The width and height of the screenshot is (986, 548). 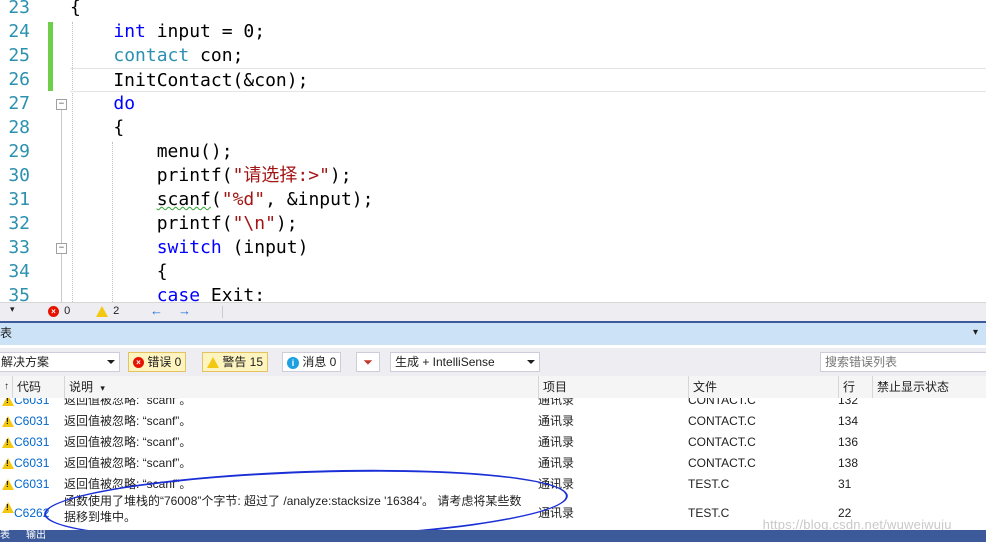 I want to click on error-icon: ×, so click(x=53, y=311).